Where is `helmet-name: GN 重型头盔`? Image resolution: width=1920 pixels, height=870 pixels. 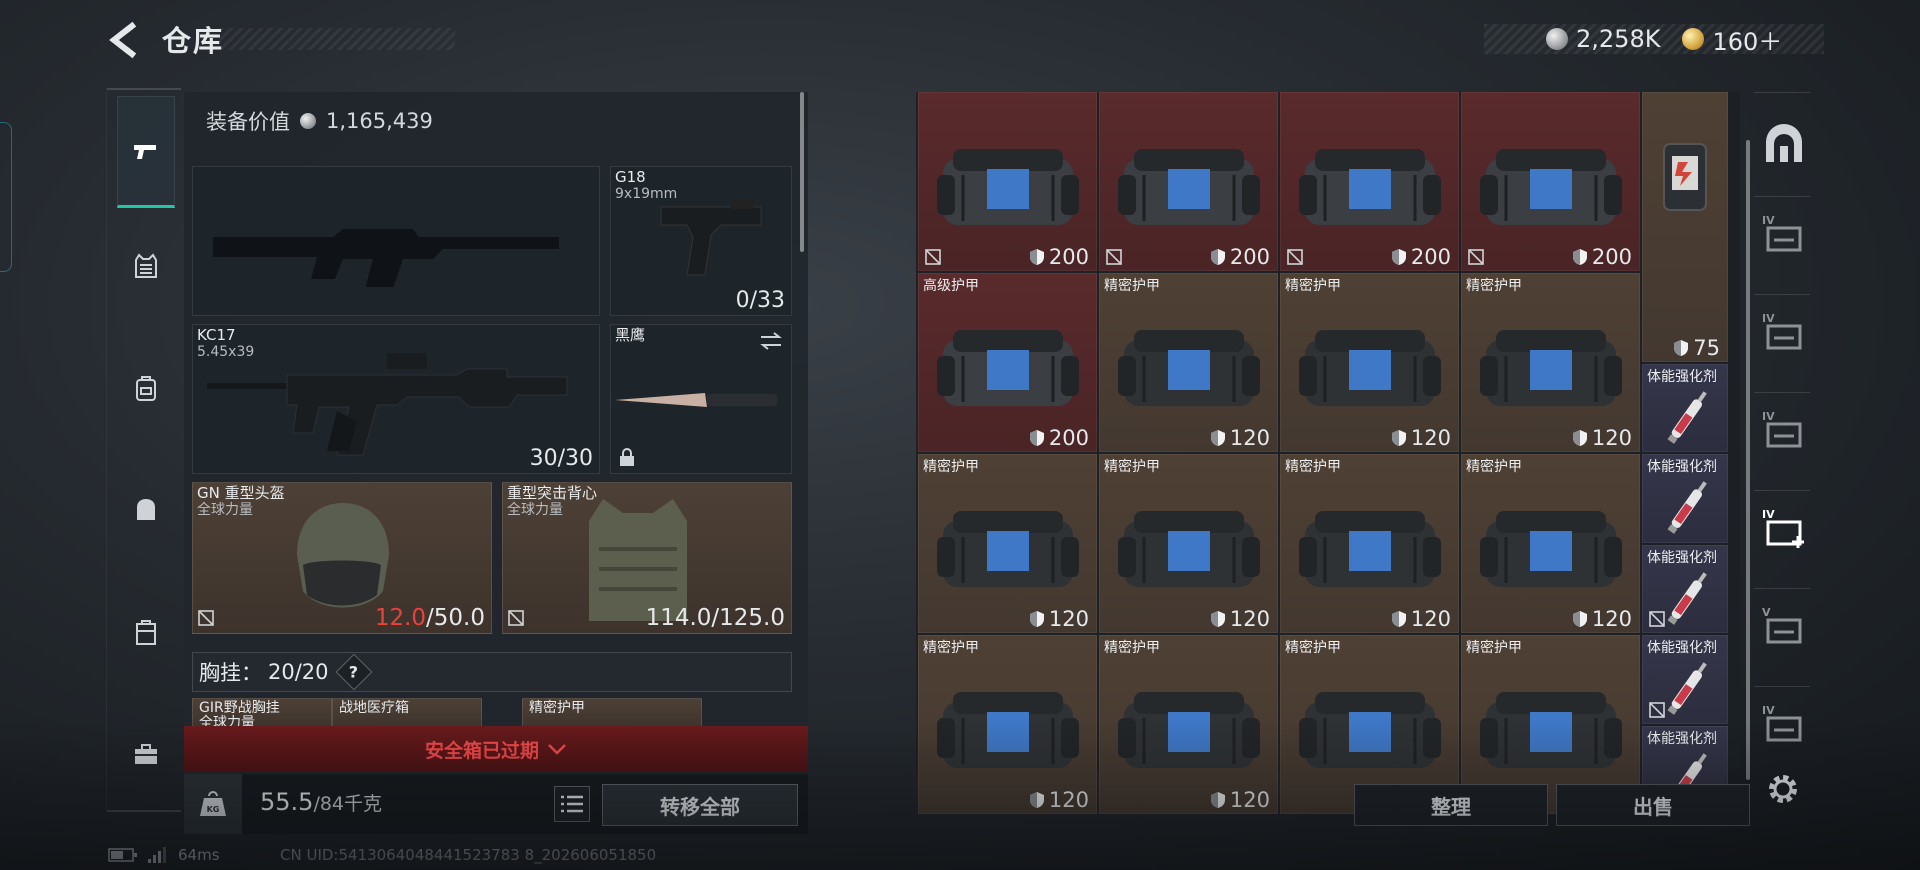 helmet-name: GN 重型头盔 is located at coordinates (241, 493).